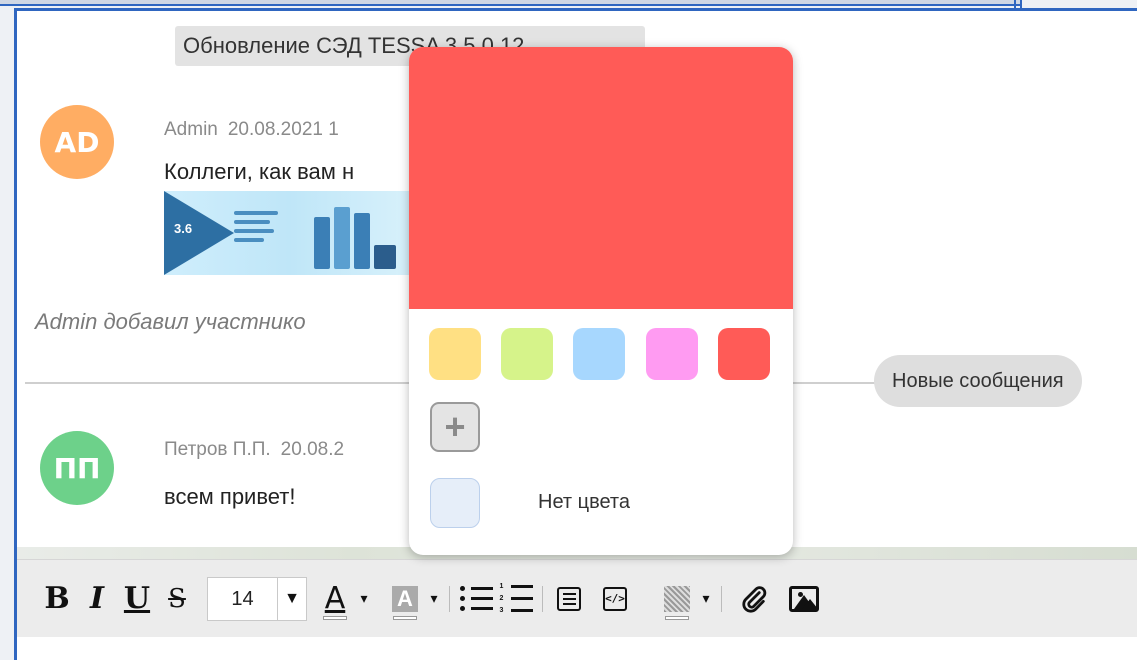 The height and width of the screenshot is (660, 1137). I want to click on shading-button, so click(677, 599).